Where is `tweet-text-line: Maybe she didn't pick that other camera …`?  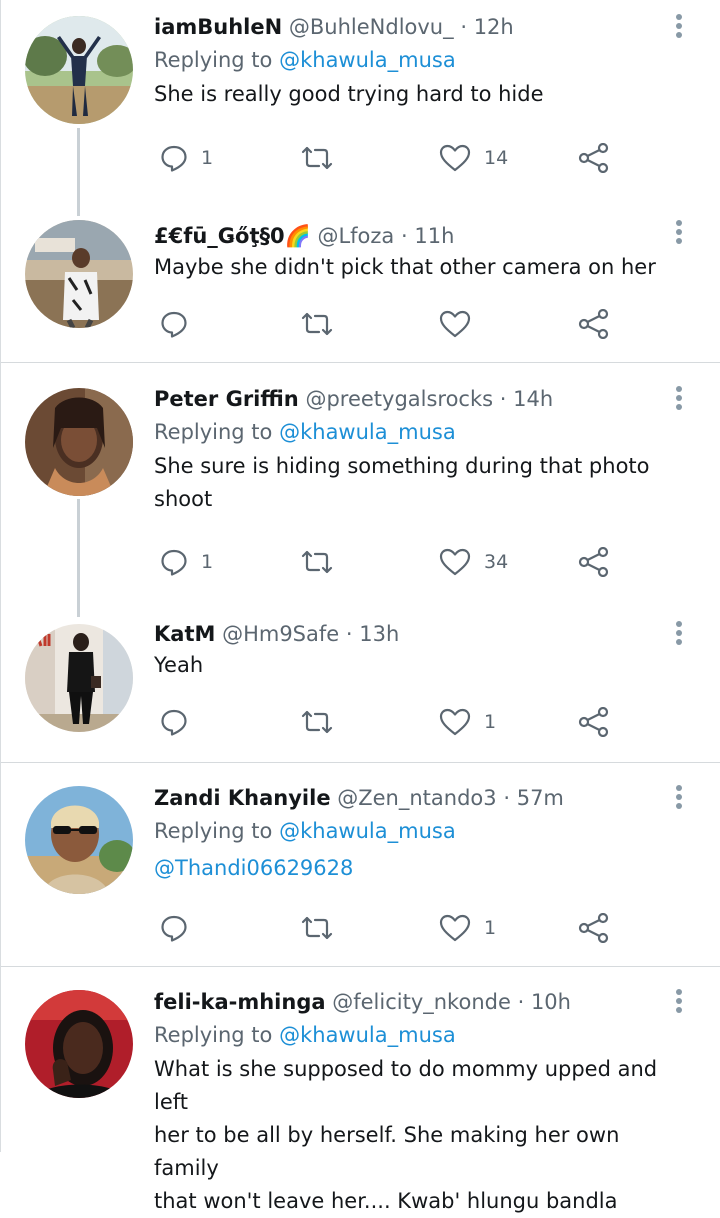 tweet-text-line: Maybe she didn't pick that other camera … is located at coordinates (405, 267).